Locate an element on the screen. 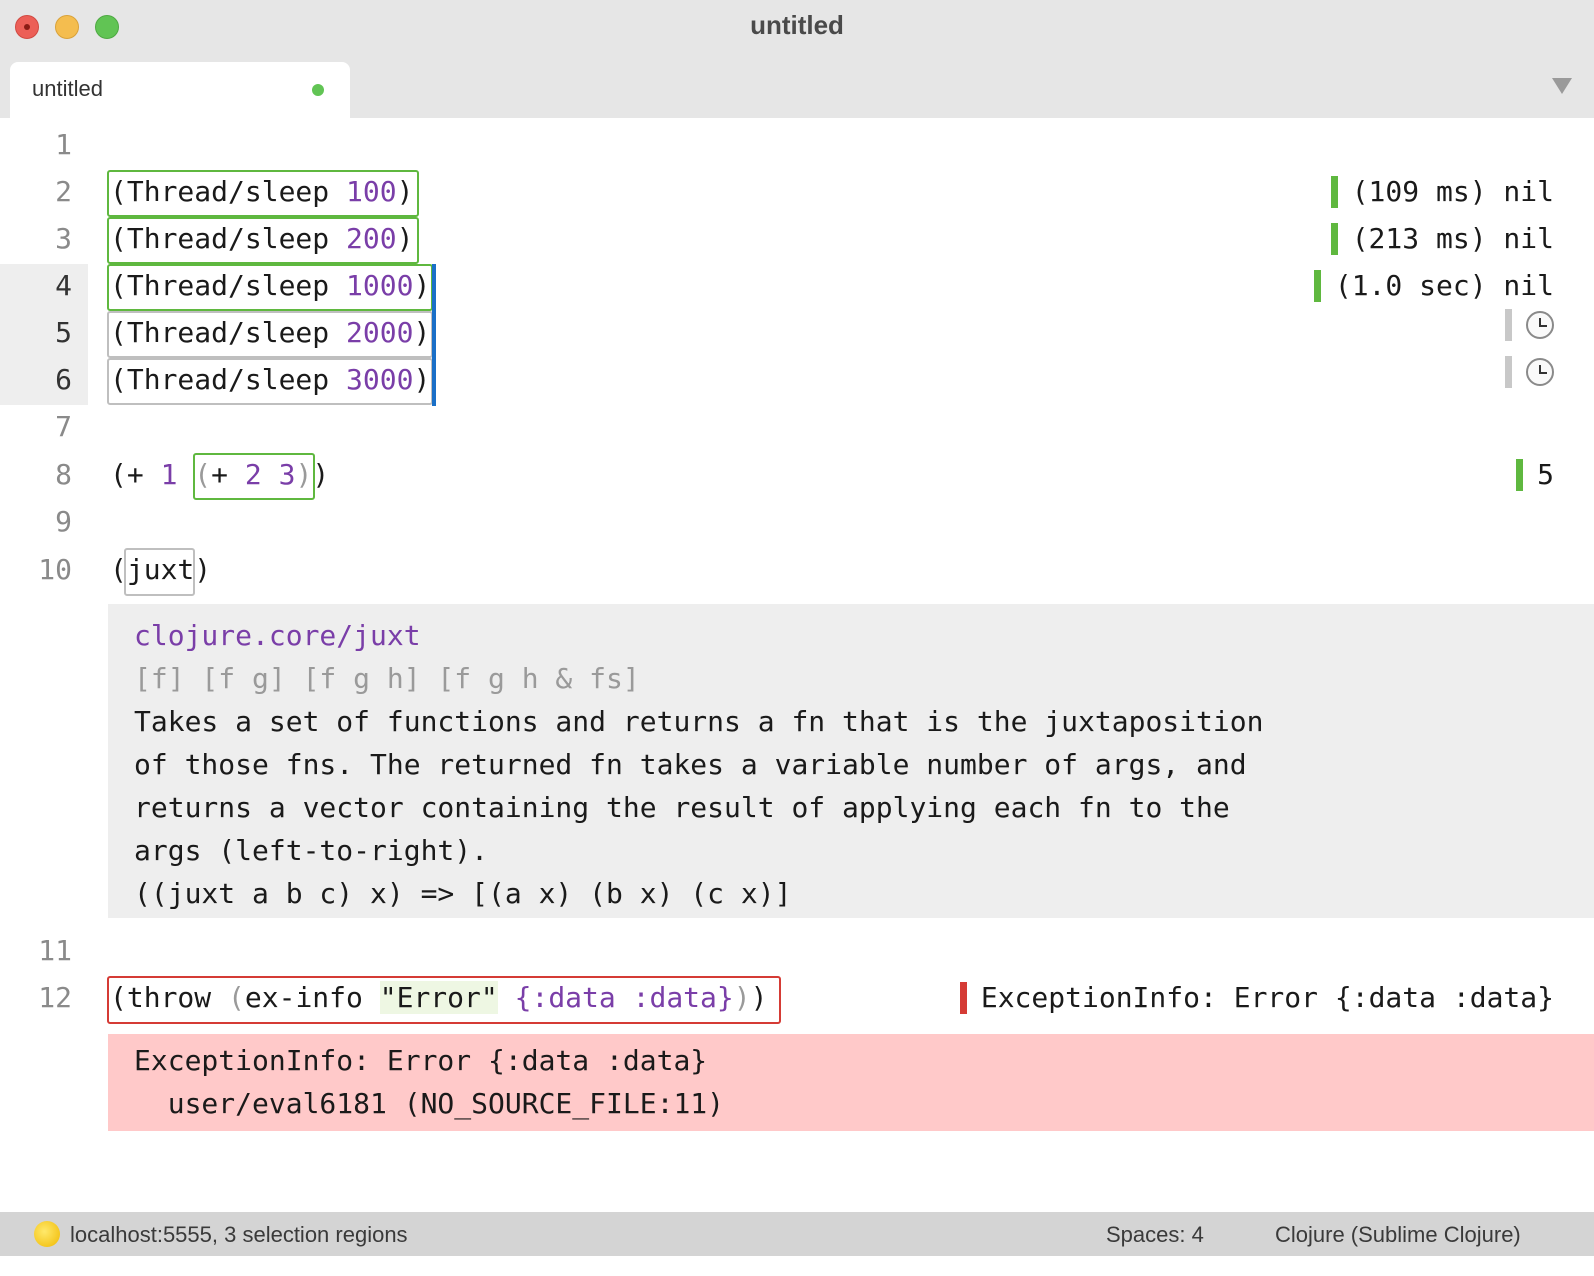 The image size is (1594, 1276). syntax-selector: Clojure (Sublime Clojure) is located at coordinates (1398, 1235).